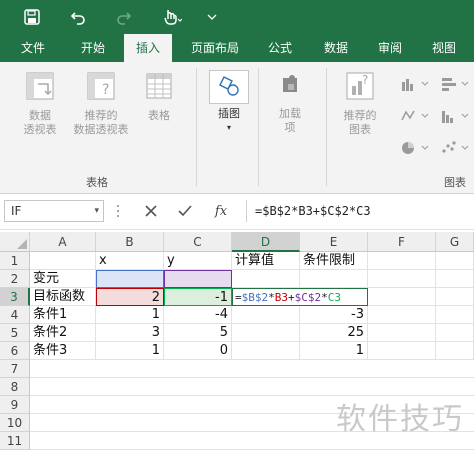 Image resolution: width=474 pixels, height=450 pixels. What do you see at coordinates (215, 48) in the screenshot?
I see `tab-page-layout: 页面布局` at bounding box center [215, 48].